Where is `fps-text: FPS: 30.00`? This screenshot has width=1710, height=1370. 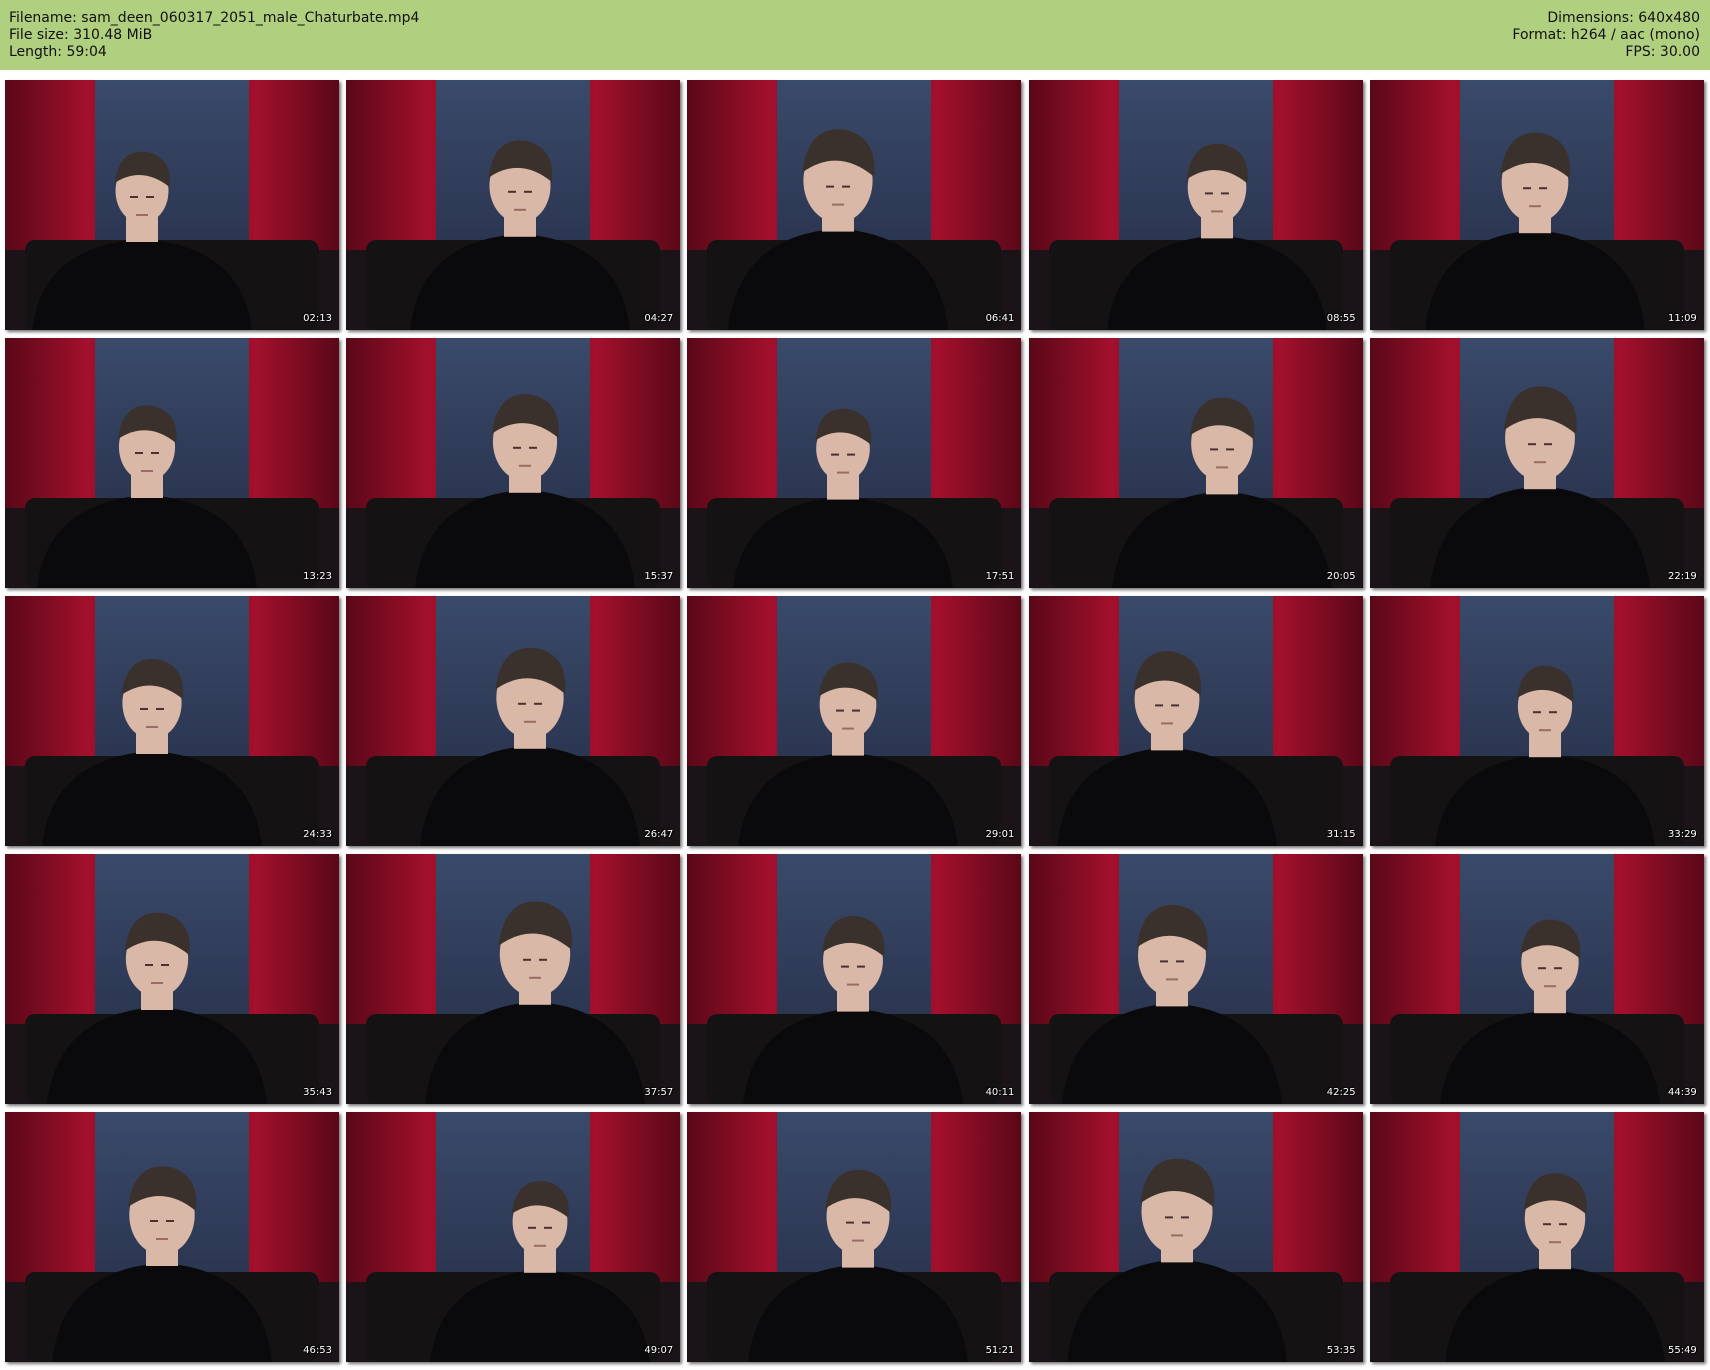 fps-text: FPS: 30.00 is located at coordinates (1662, 52).